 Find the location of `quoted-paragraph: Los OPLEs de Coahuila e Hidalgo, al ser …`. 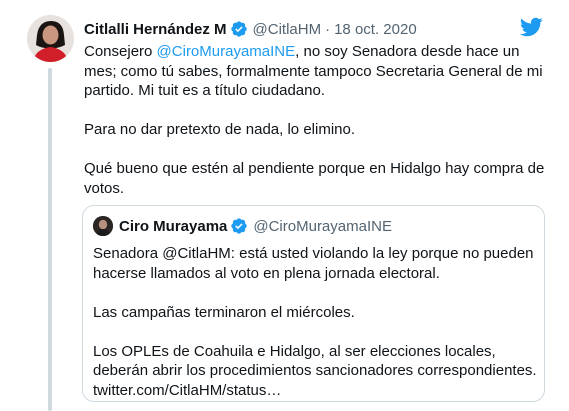

quoted-paragraph: Los OPLEs de Coahuila e Hidalgo, al ser … is located at coordinates (315, 371).